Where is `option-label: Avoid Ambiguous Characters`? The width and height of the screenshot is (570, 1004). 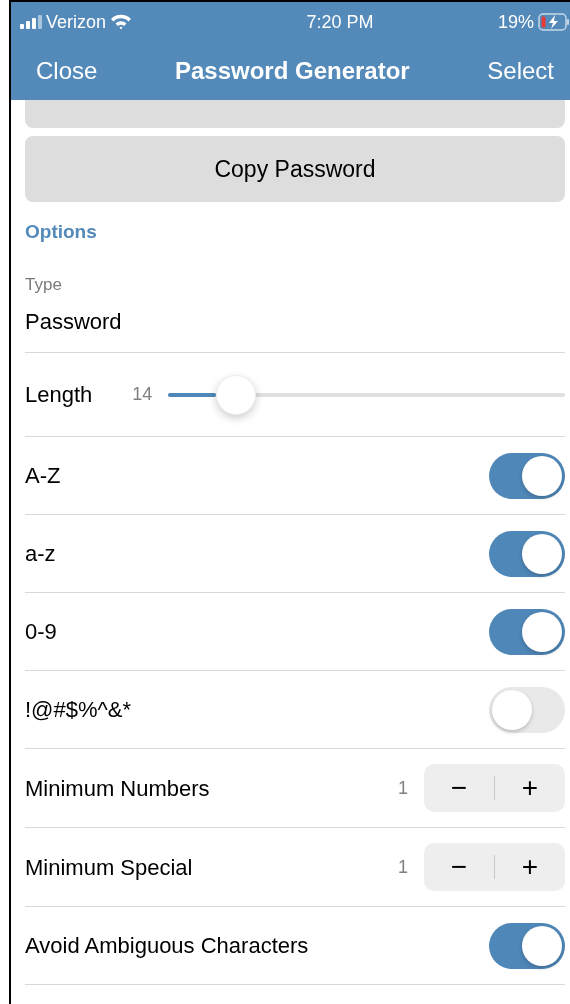 option-label: Avoid Ambiguous Characters is located at coordinates (167, 946).